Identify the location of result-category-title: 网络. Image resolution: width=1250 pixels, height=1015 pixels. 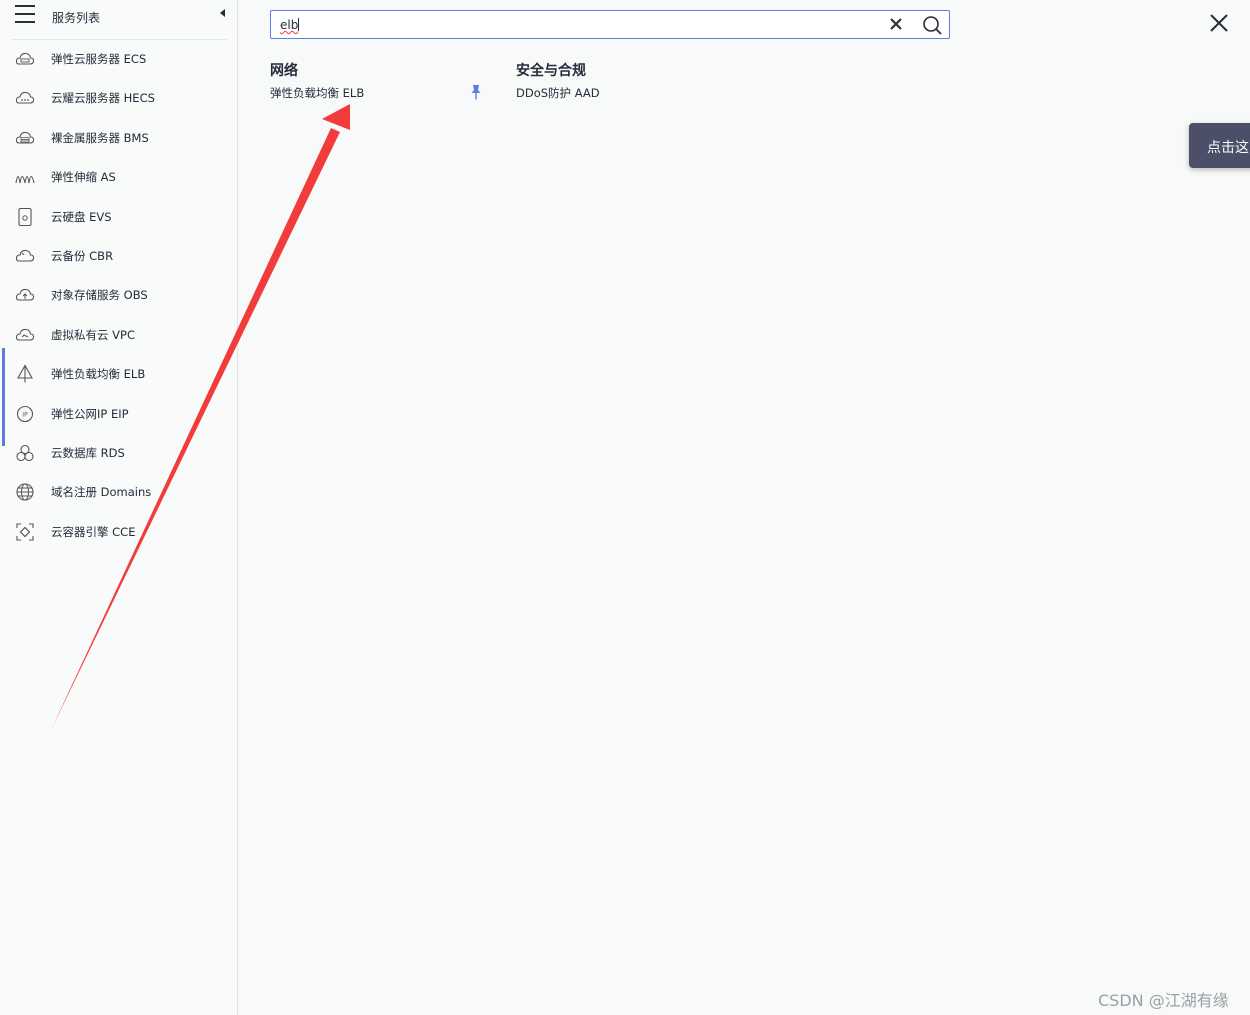
(284, 71).